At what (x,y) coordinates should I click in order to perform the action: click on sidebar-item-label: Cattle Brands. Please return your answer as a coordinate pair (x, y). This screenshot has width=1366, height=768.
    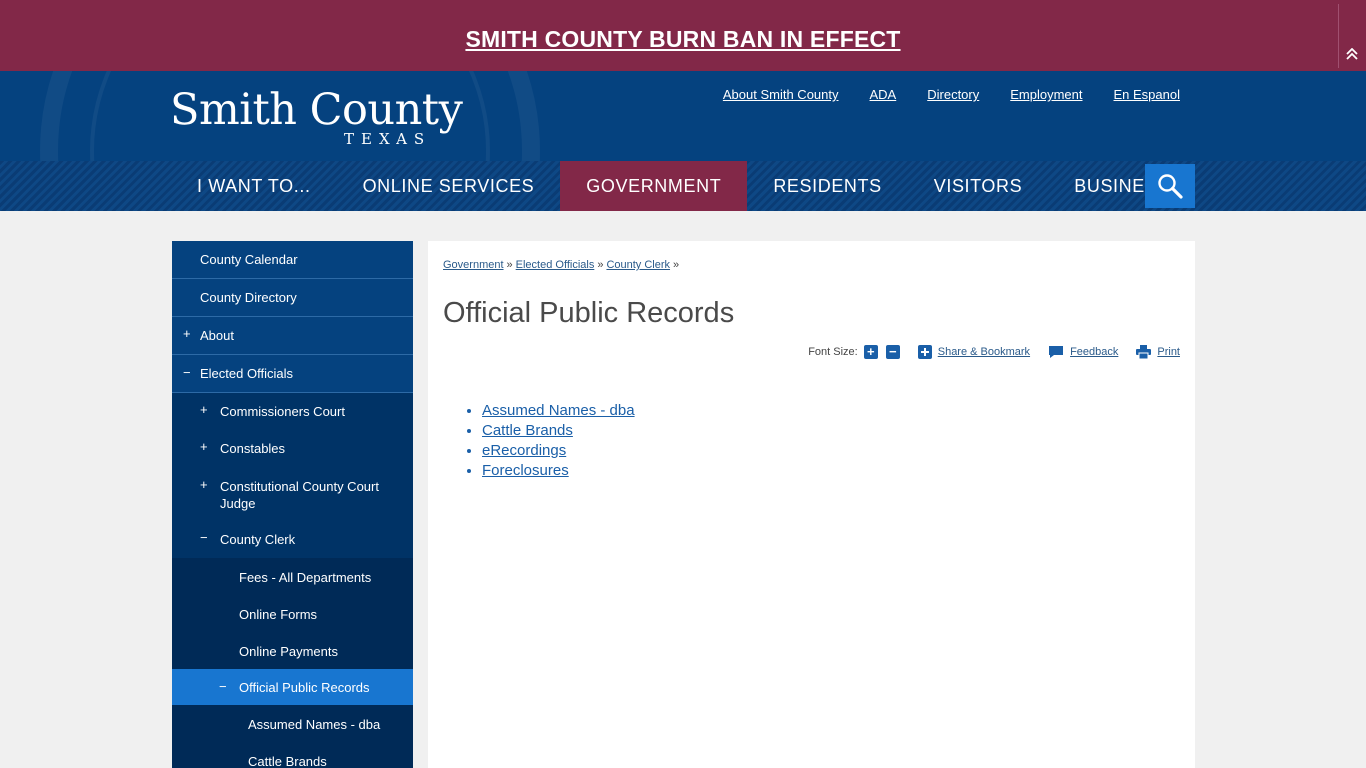
    Looking at the image, I should click on (287, 761).